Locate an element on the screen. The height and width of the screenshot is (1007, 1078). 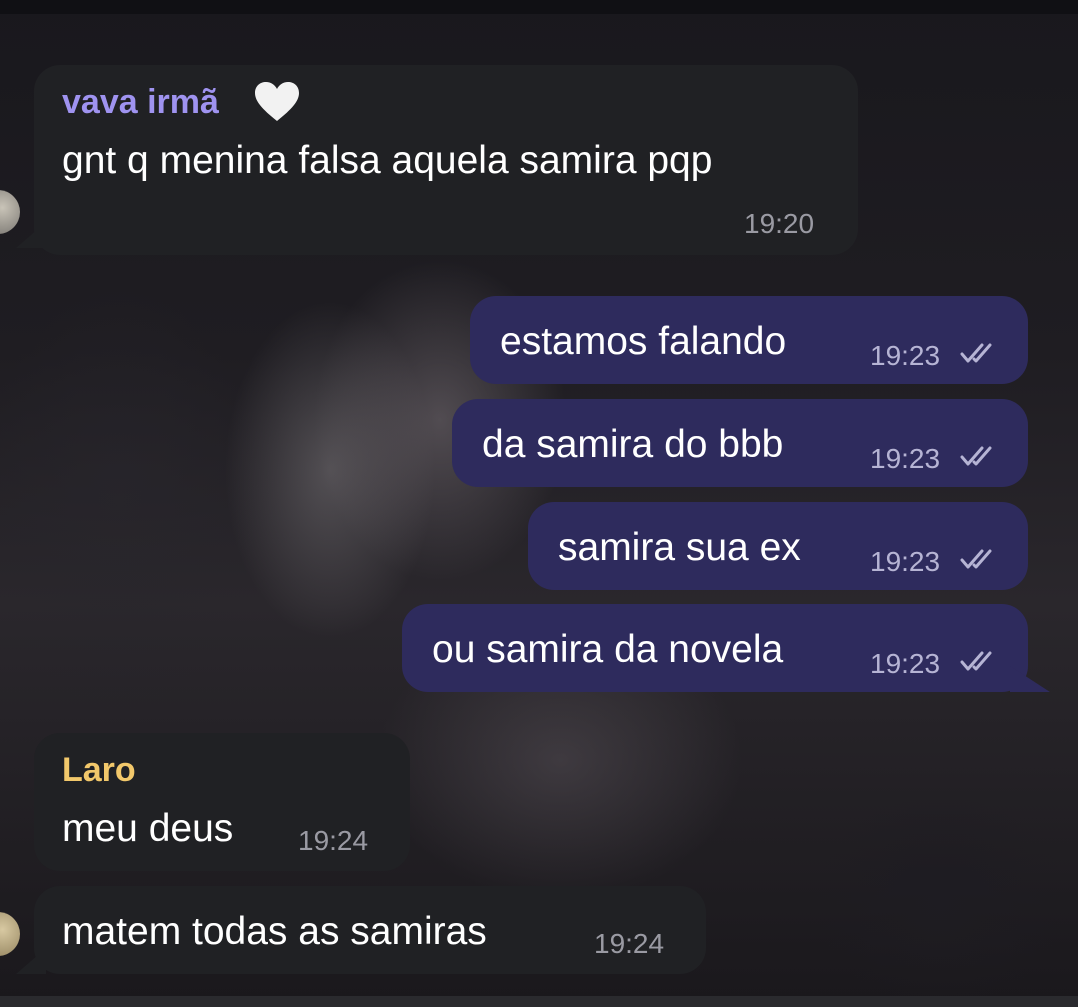
message-bubble-outgoing: estamos falando 19:23 is located at coordinates (749, 340).